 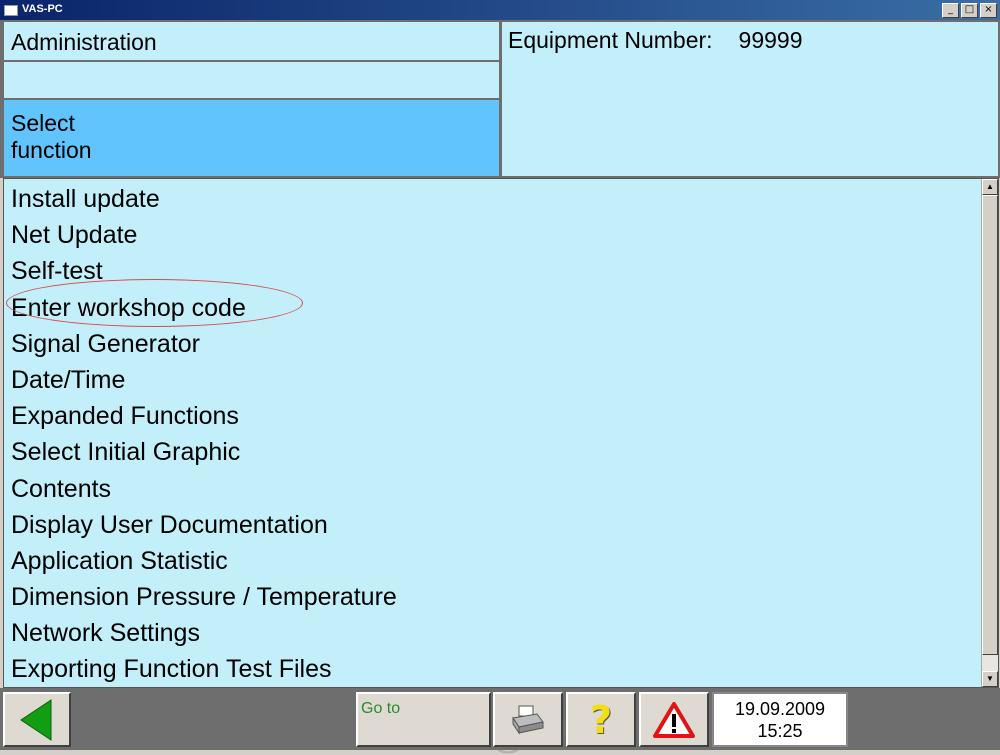 What do you see at coordinates (204, 453) in the screenshot?
I see `list-item-select-initial-graphic: Select Initial Graphic` at bounding box center [204, 453].